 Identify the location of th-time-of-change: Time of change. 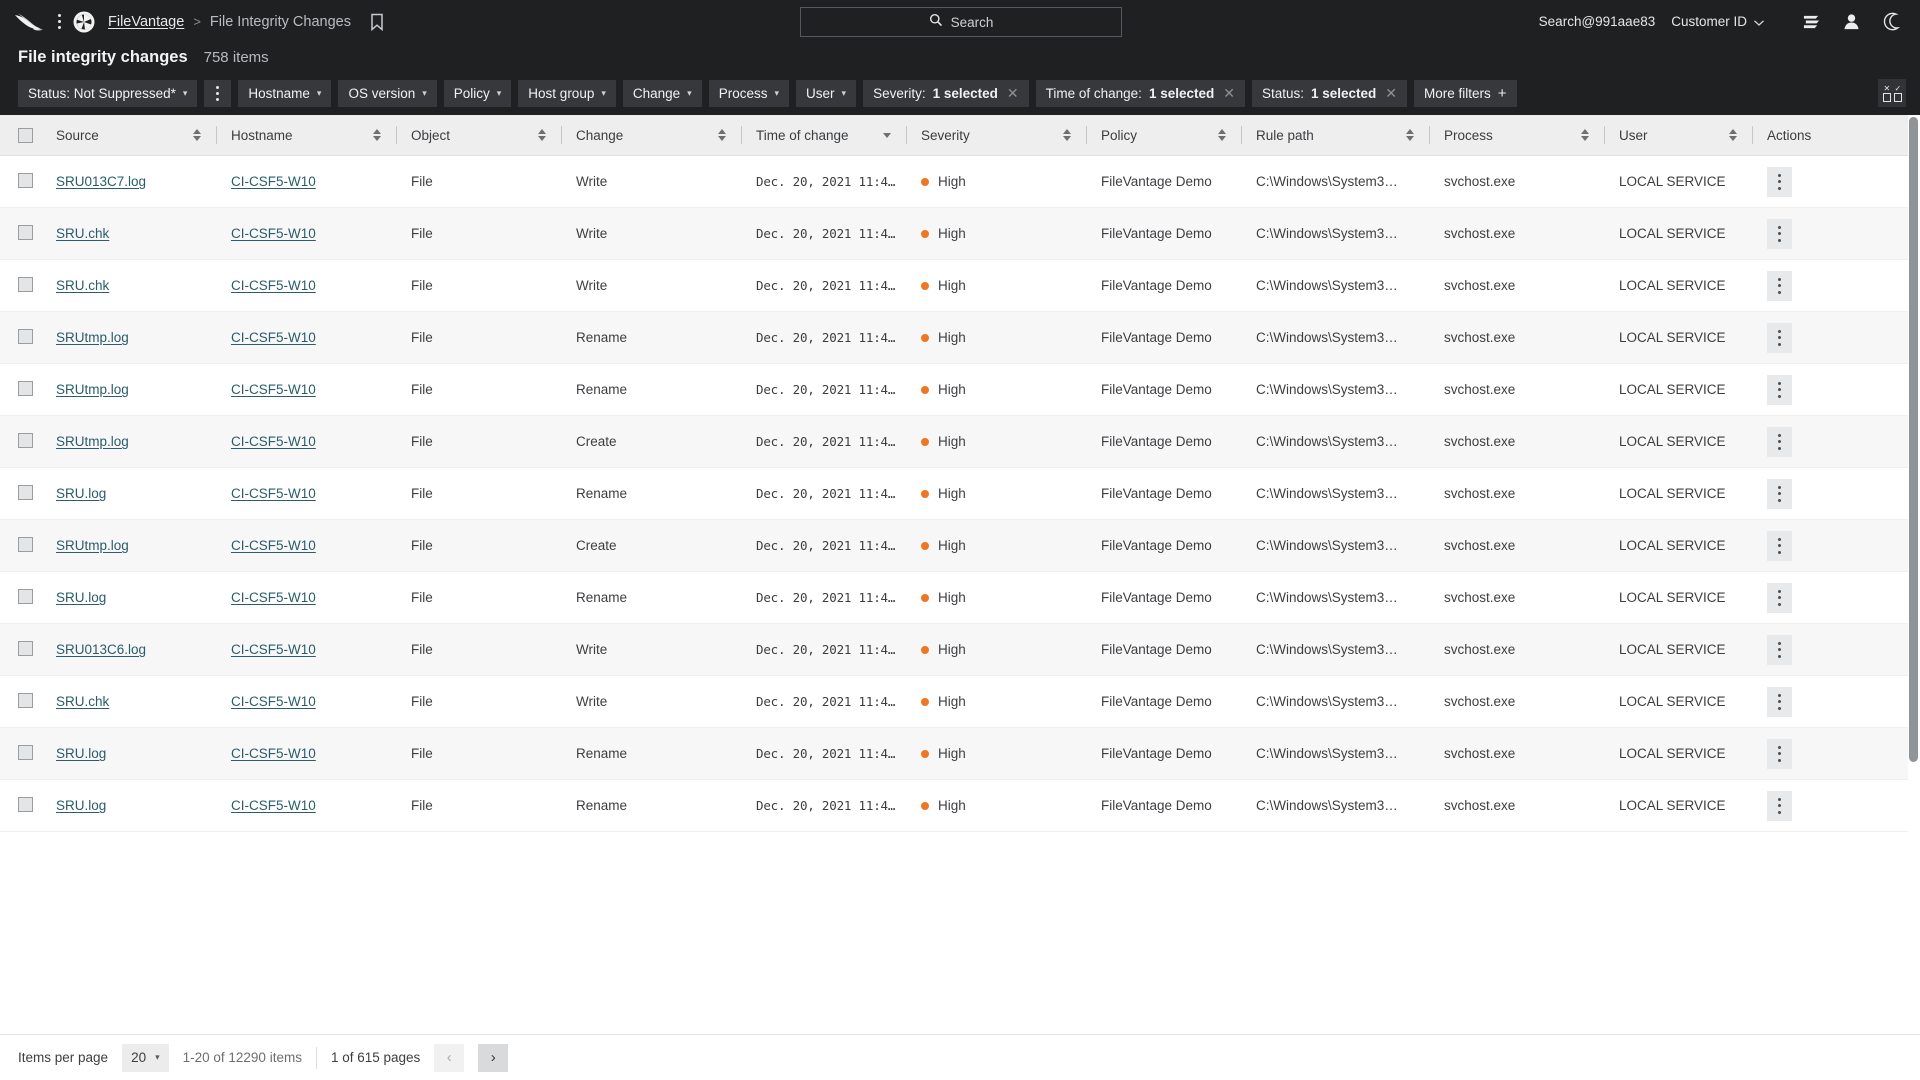
(824, 135).